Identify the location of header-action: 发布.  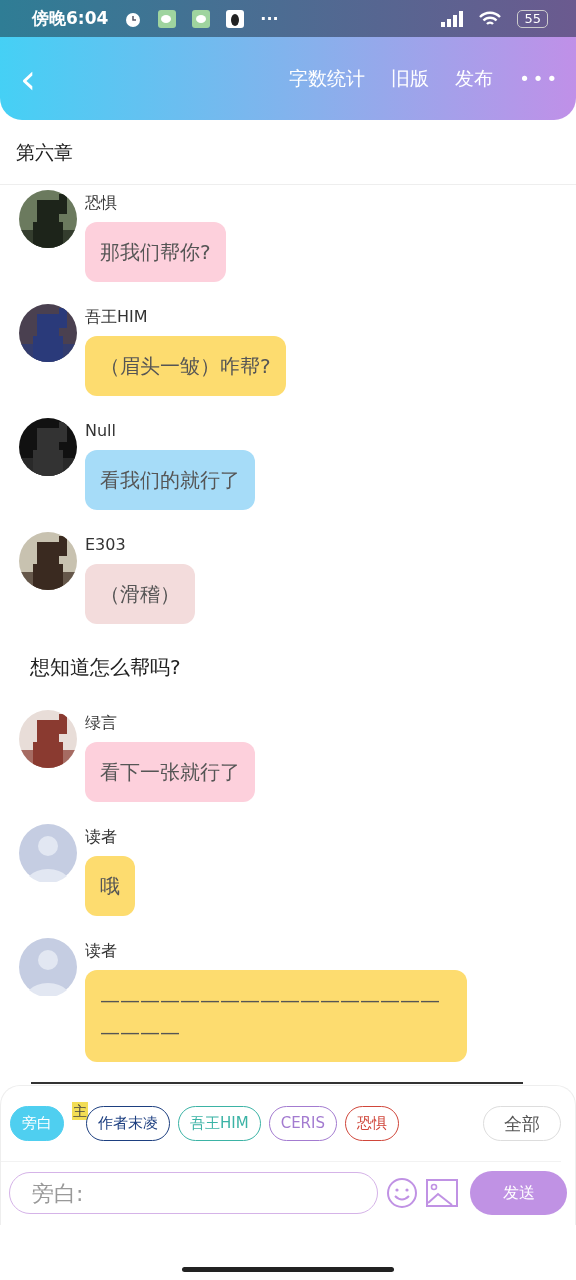
(474, 78).